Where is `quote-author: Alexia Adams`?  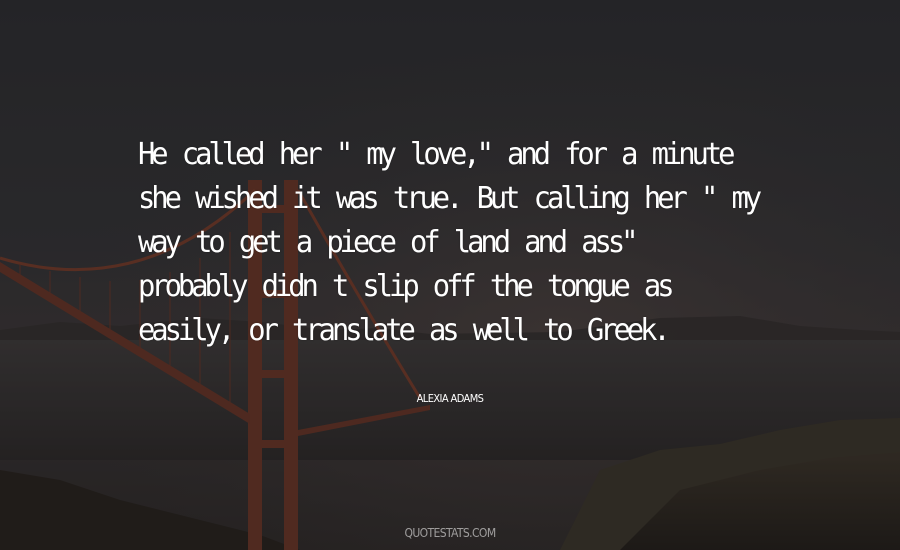 quote-author: Alexia Adams is located at coordinates (450, 398).